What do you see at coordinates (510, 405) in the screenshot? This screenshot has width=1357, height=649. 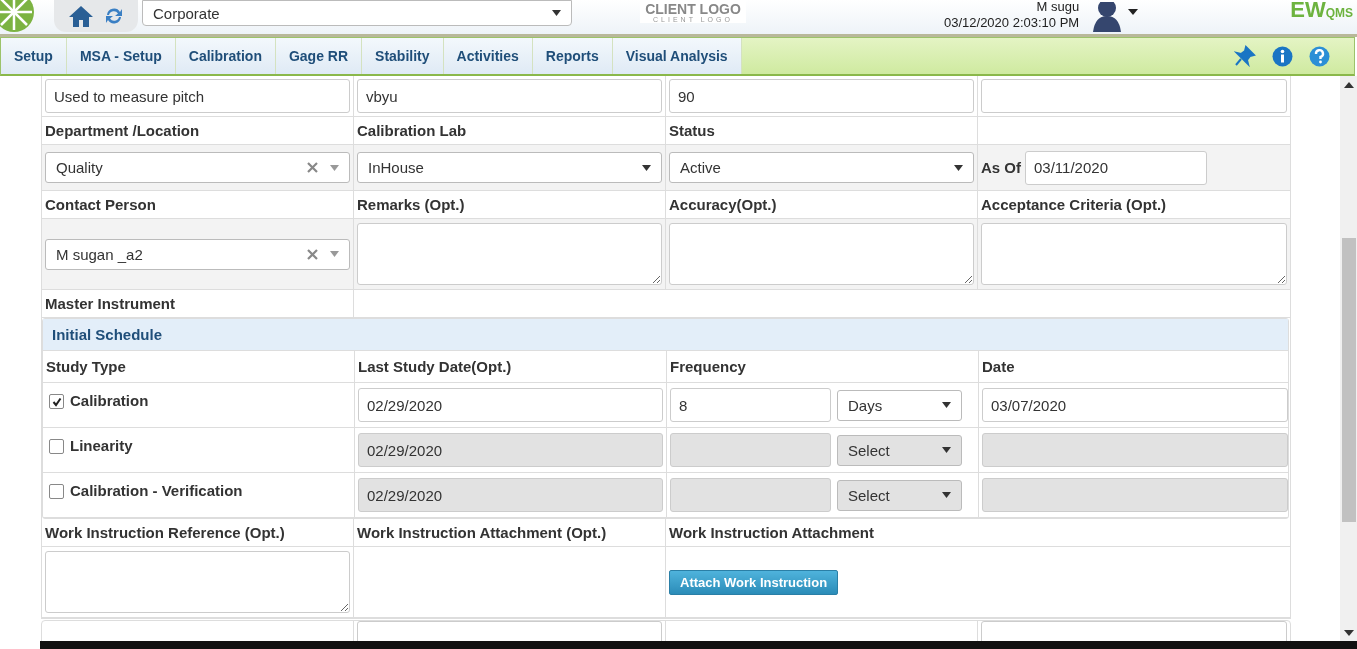 I see `date-field: 02/29/2020` at bounding box center [510, 405].